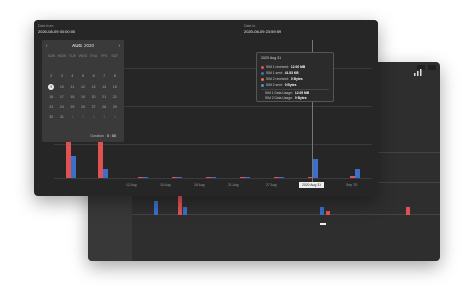 This screenshot has width=474, height=289. Describe the element at coordinates (62, 87) in the screenshot. I see `calendar-day: 10` at that location.